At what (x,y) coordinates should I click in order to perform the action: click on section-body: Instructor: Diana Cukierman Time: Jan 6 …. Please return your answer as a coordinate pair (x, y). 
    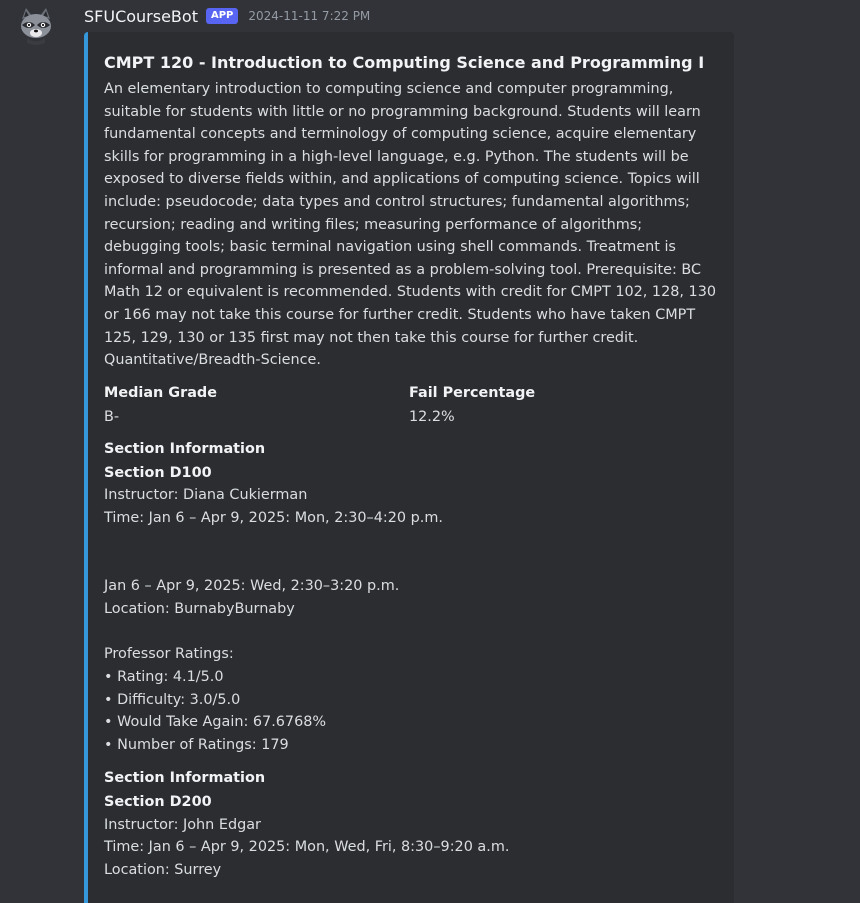
    Looking at the image, I should click on (273, 620).